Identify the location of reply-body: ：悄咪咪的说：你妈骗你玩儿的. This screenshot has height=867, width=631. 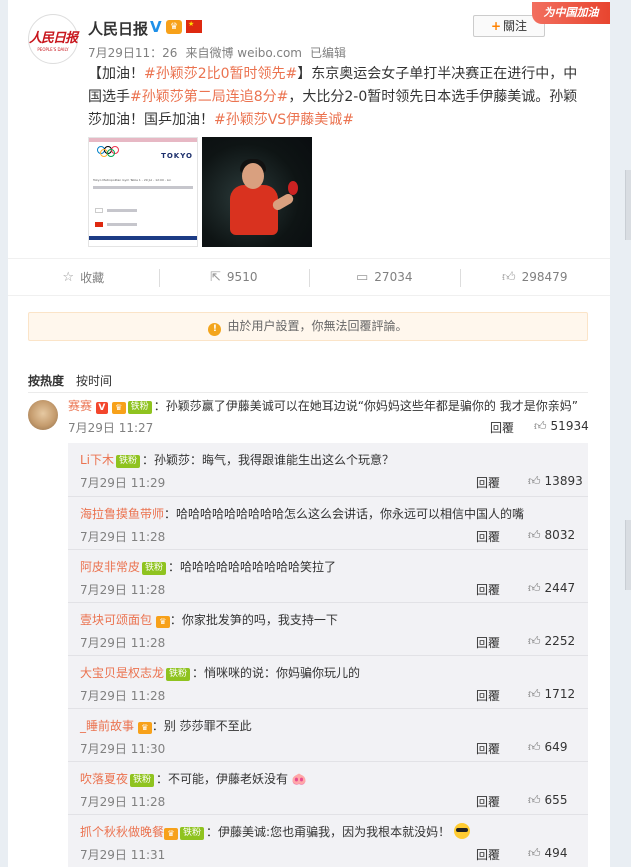
(276, 673).